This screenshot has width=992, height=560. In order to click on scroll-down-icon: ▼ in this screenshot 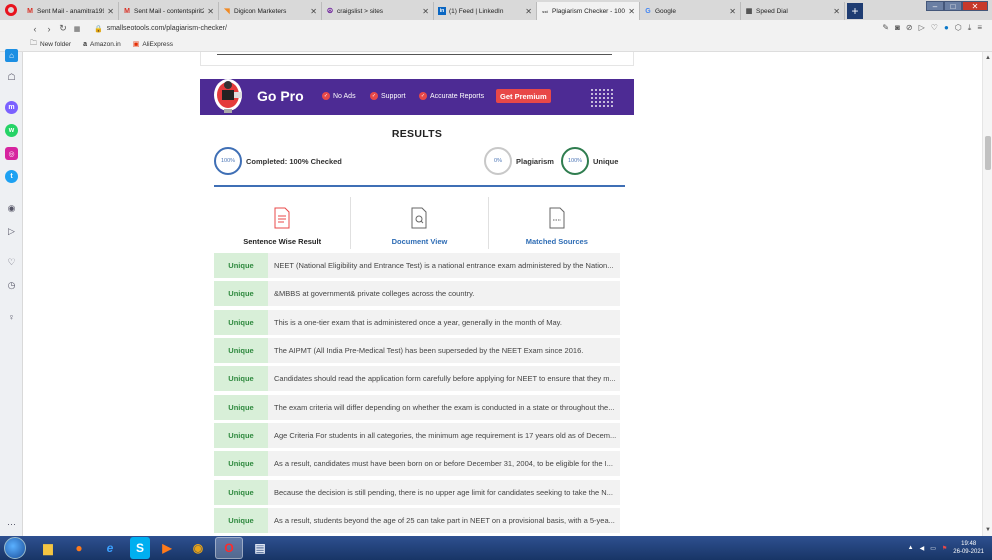, I will do `click(988, 530)`.